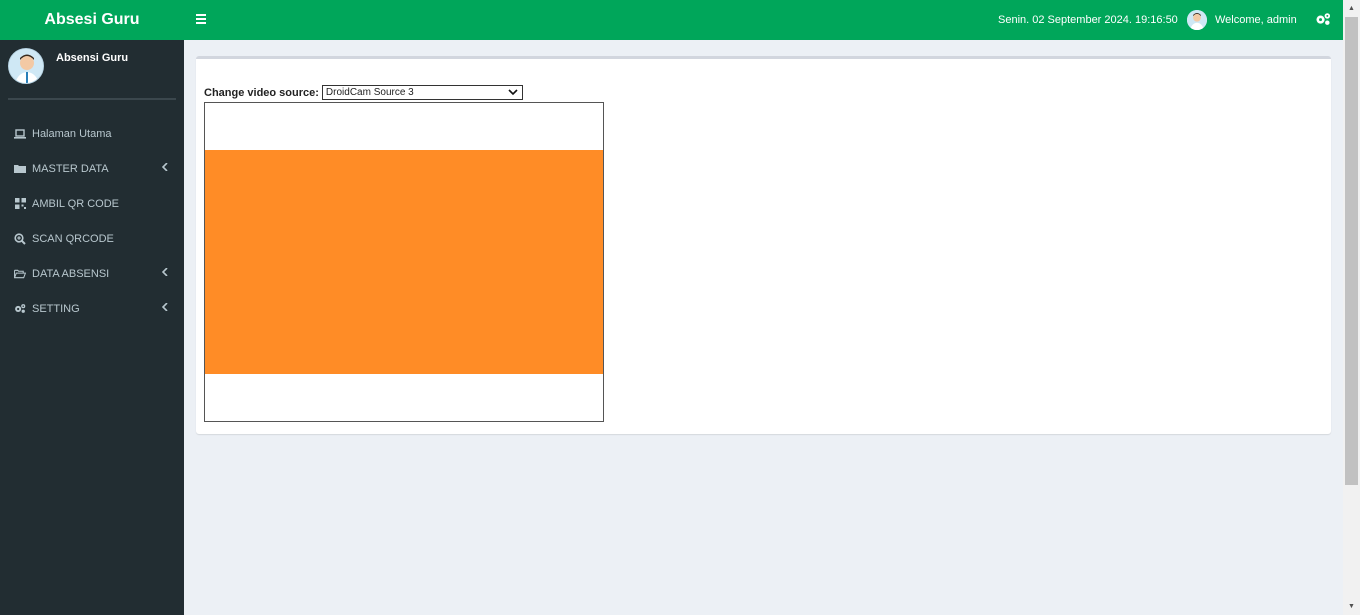 The width and height of the screenshot is (1360, 615). What do you see at coordinates (92, 20) in the screenshot?
I see `brand-logo: Absesi Guru` at bounding box center [92, 20].